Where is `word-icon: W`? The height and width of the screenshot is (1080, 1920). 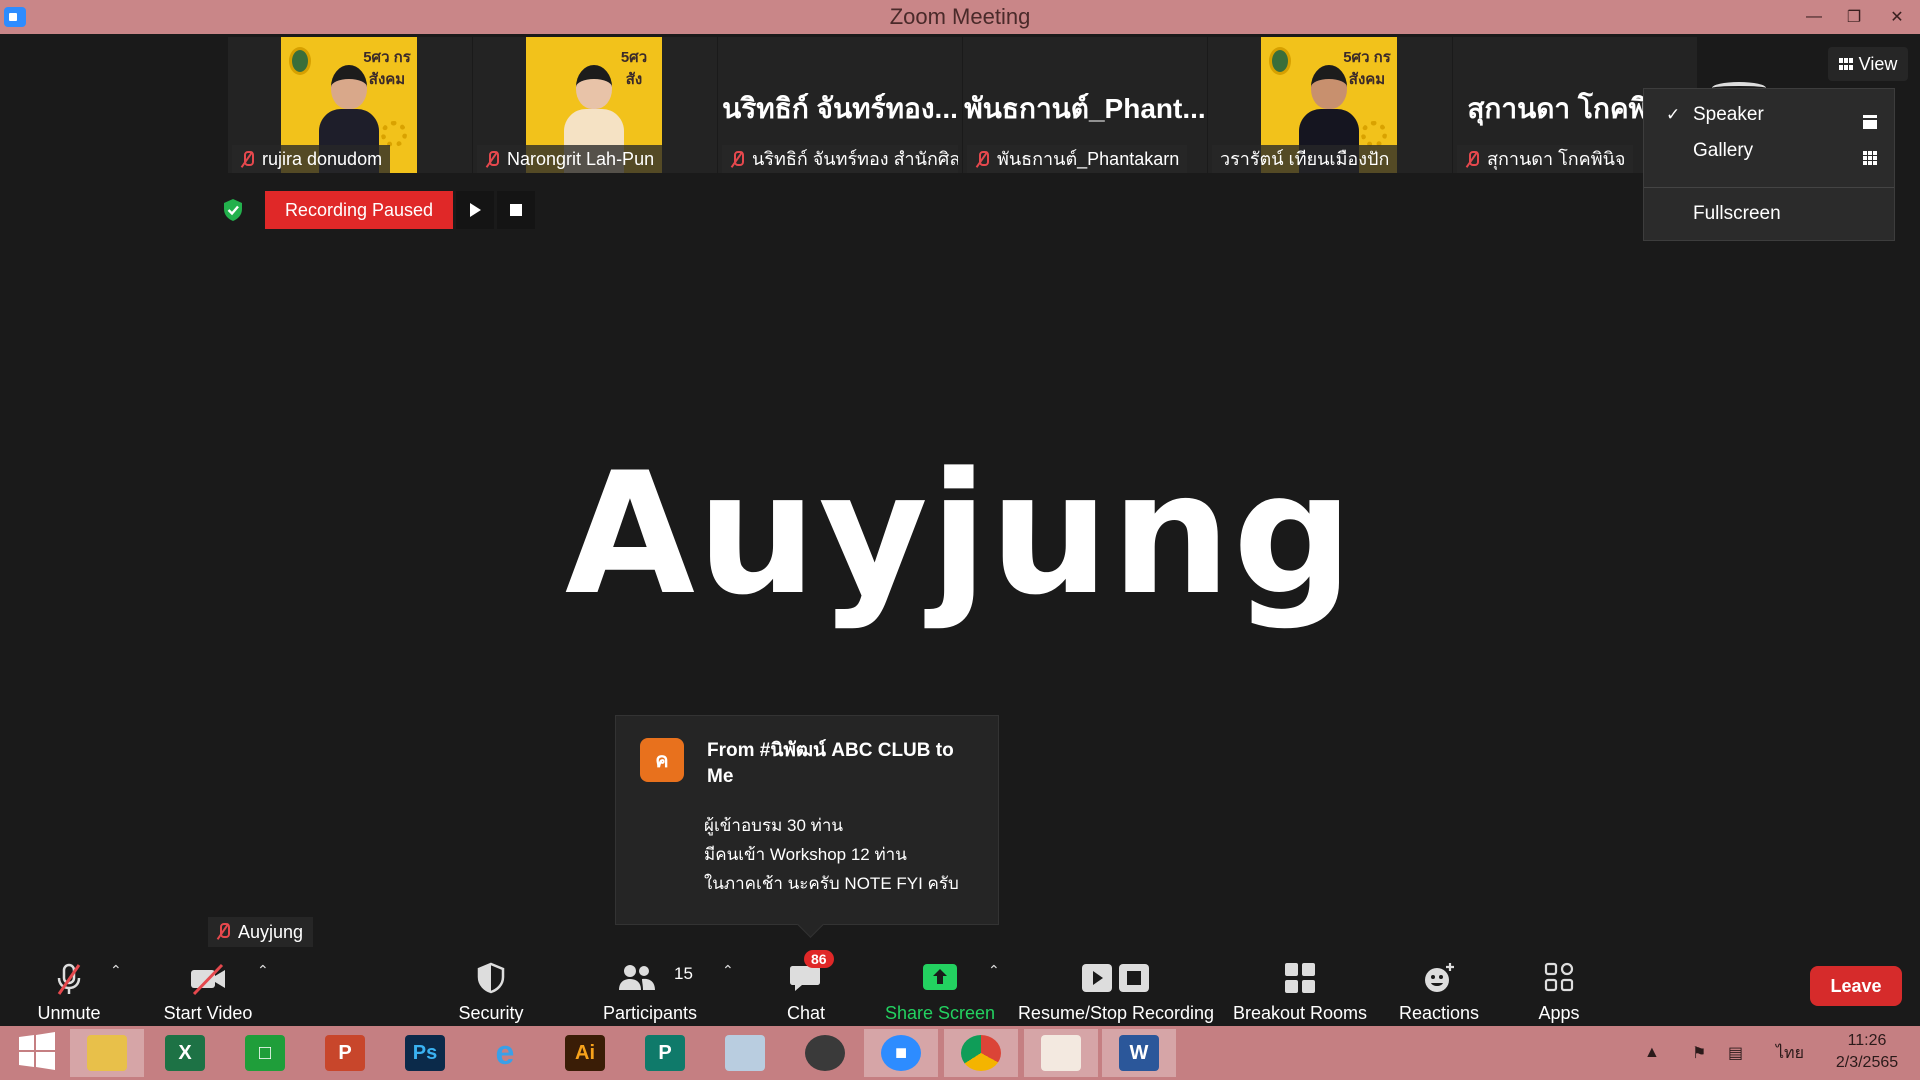 word-icon: W is located at coordinates (1139, 1053).